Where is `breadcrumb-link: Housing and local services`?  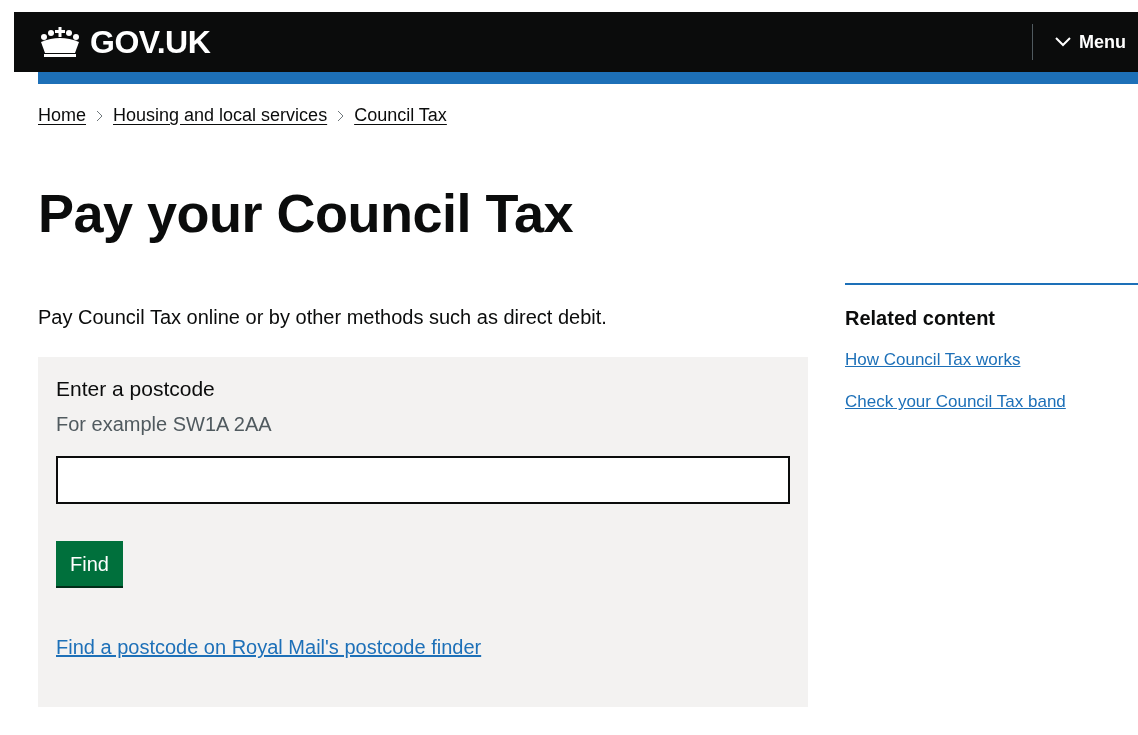 breadcrumb-link: Housing and local services is located at coordinates (220, 115).